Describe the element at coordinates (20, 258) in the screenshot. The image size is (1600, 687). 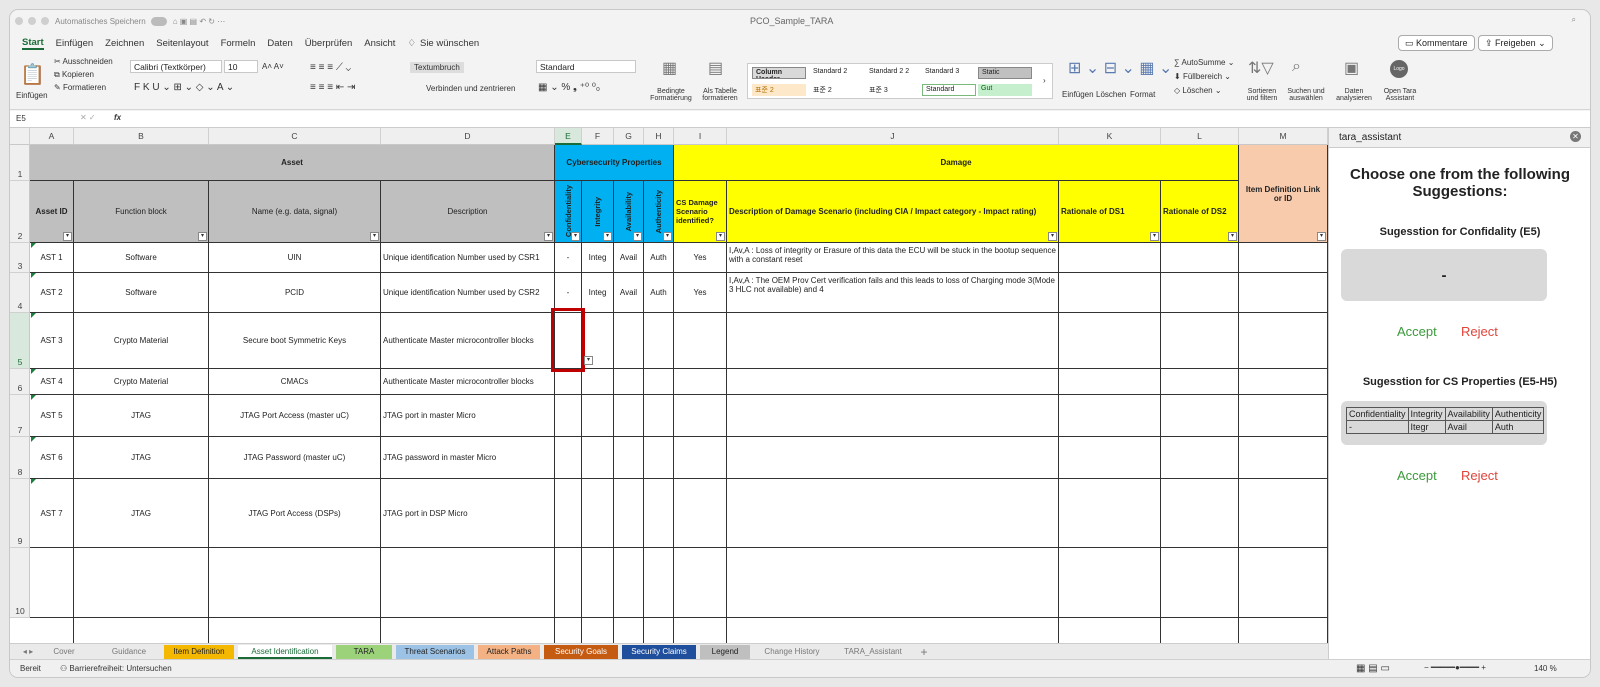
I see `row-header-3: 3` at that location.